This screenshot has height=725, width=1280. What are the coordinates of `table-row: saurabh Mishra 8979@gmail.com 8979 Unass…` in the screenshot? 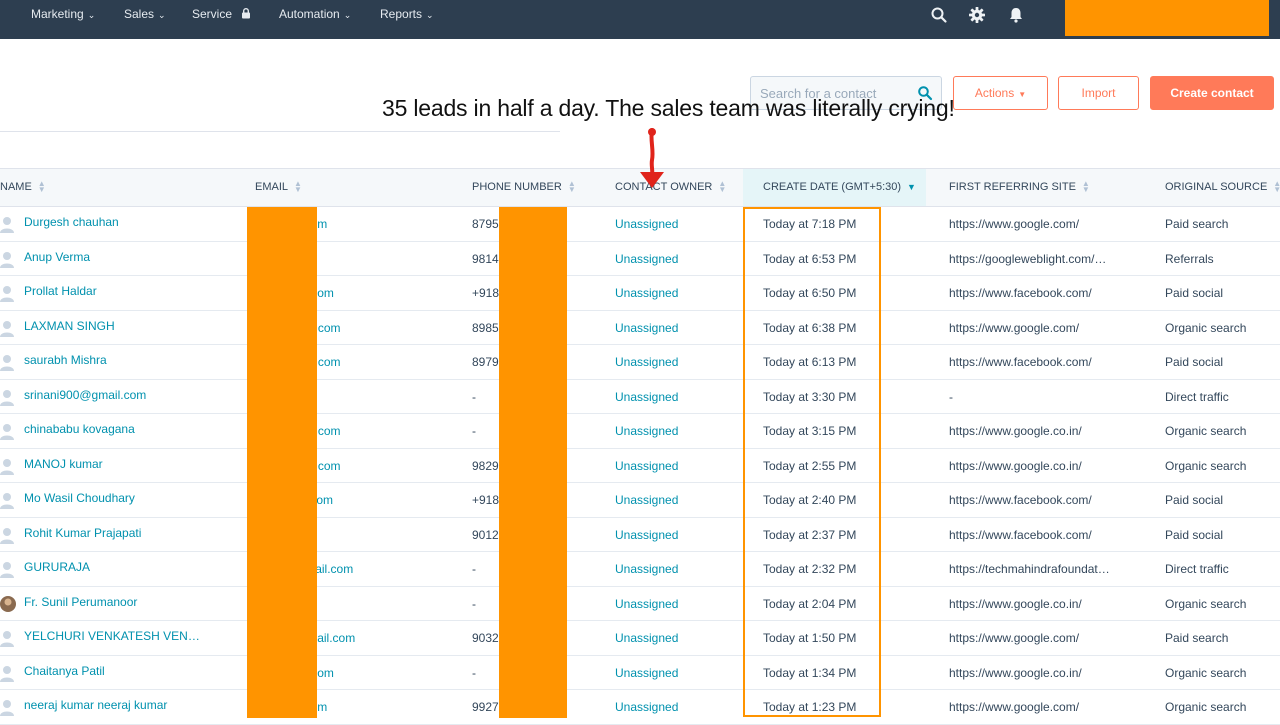 It's located at (640, 362).